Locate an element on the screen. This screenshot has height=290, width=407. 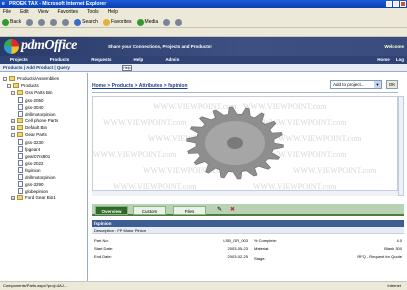
ie-icon: e is located at coordinates (3, 4).